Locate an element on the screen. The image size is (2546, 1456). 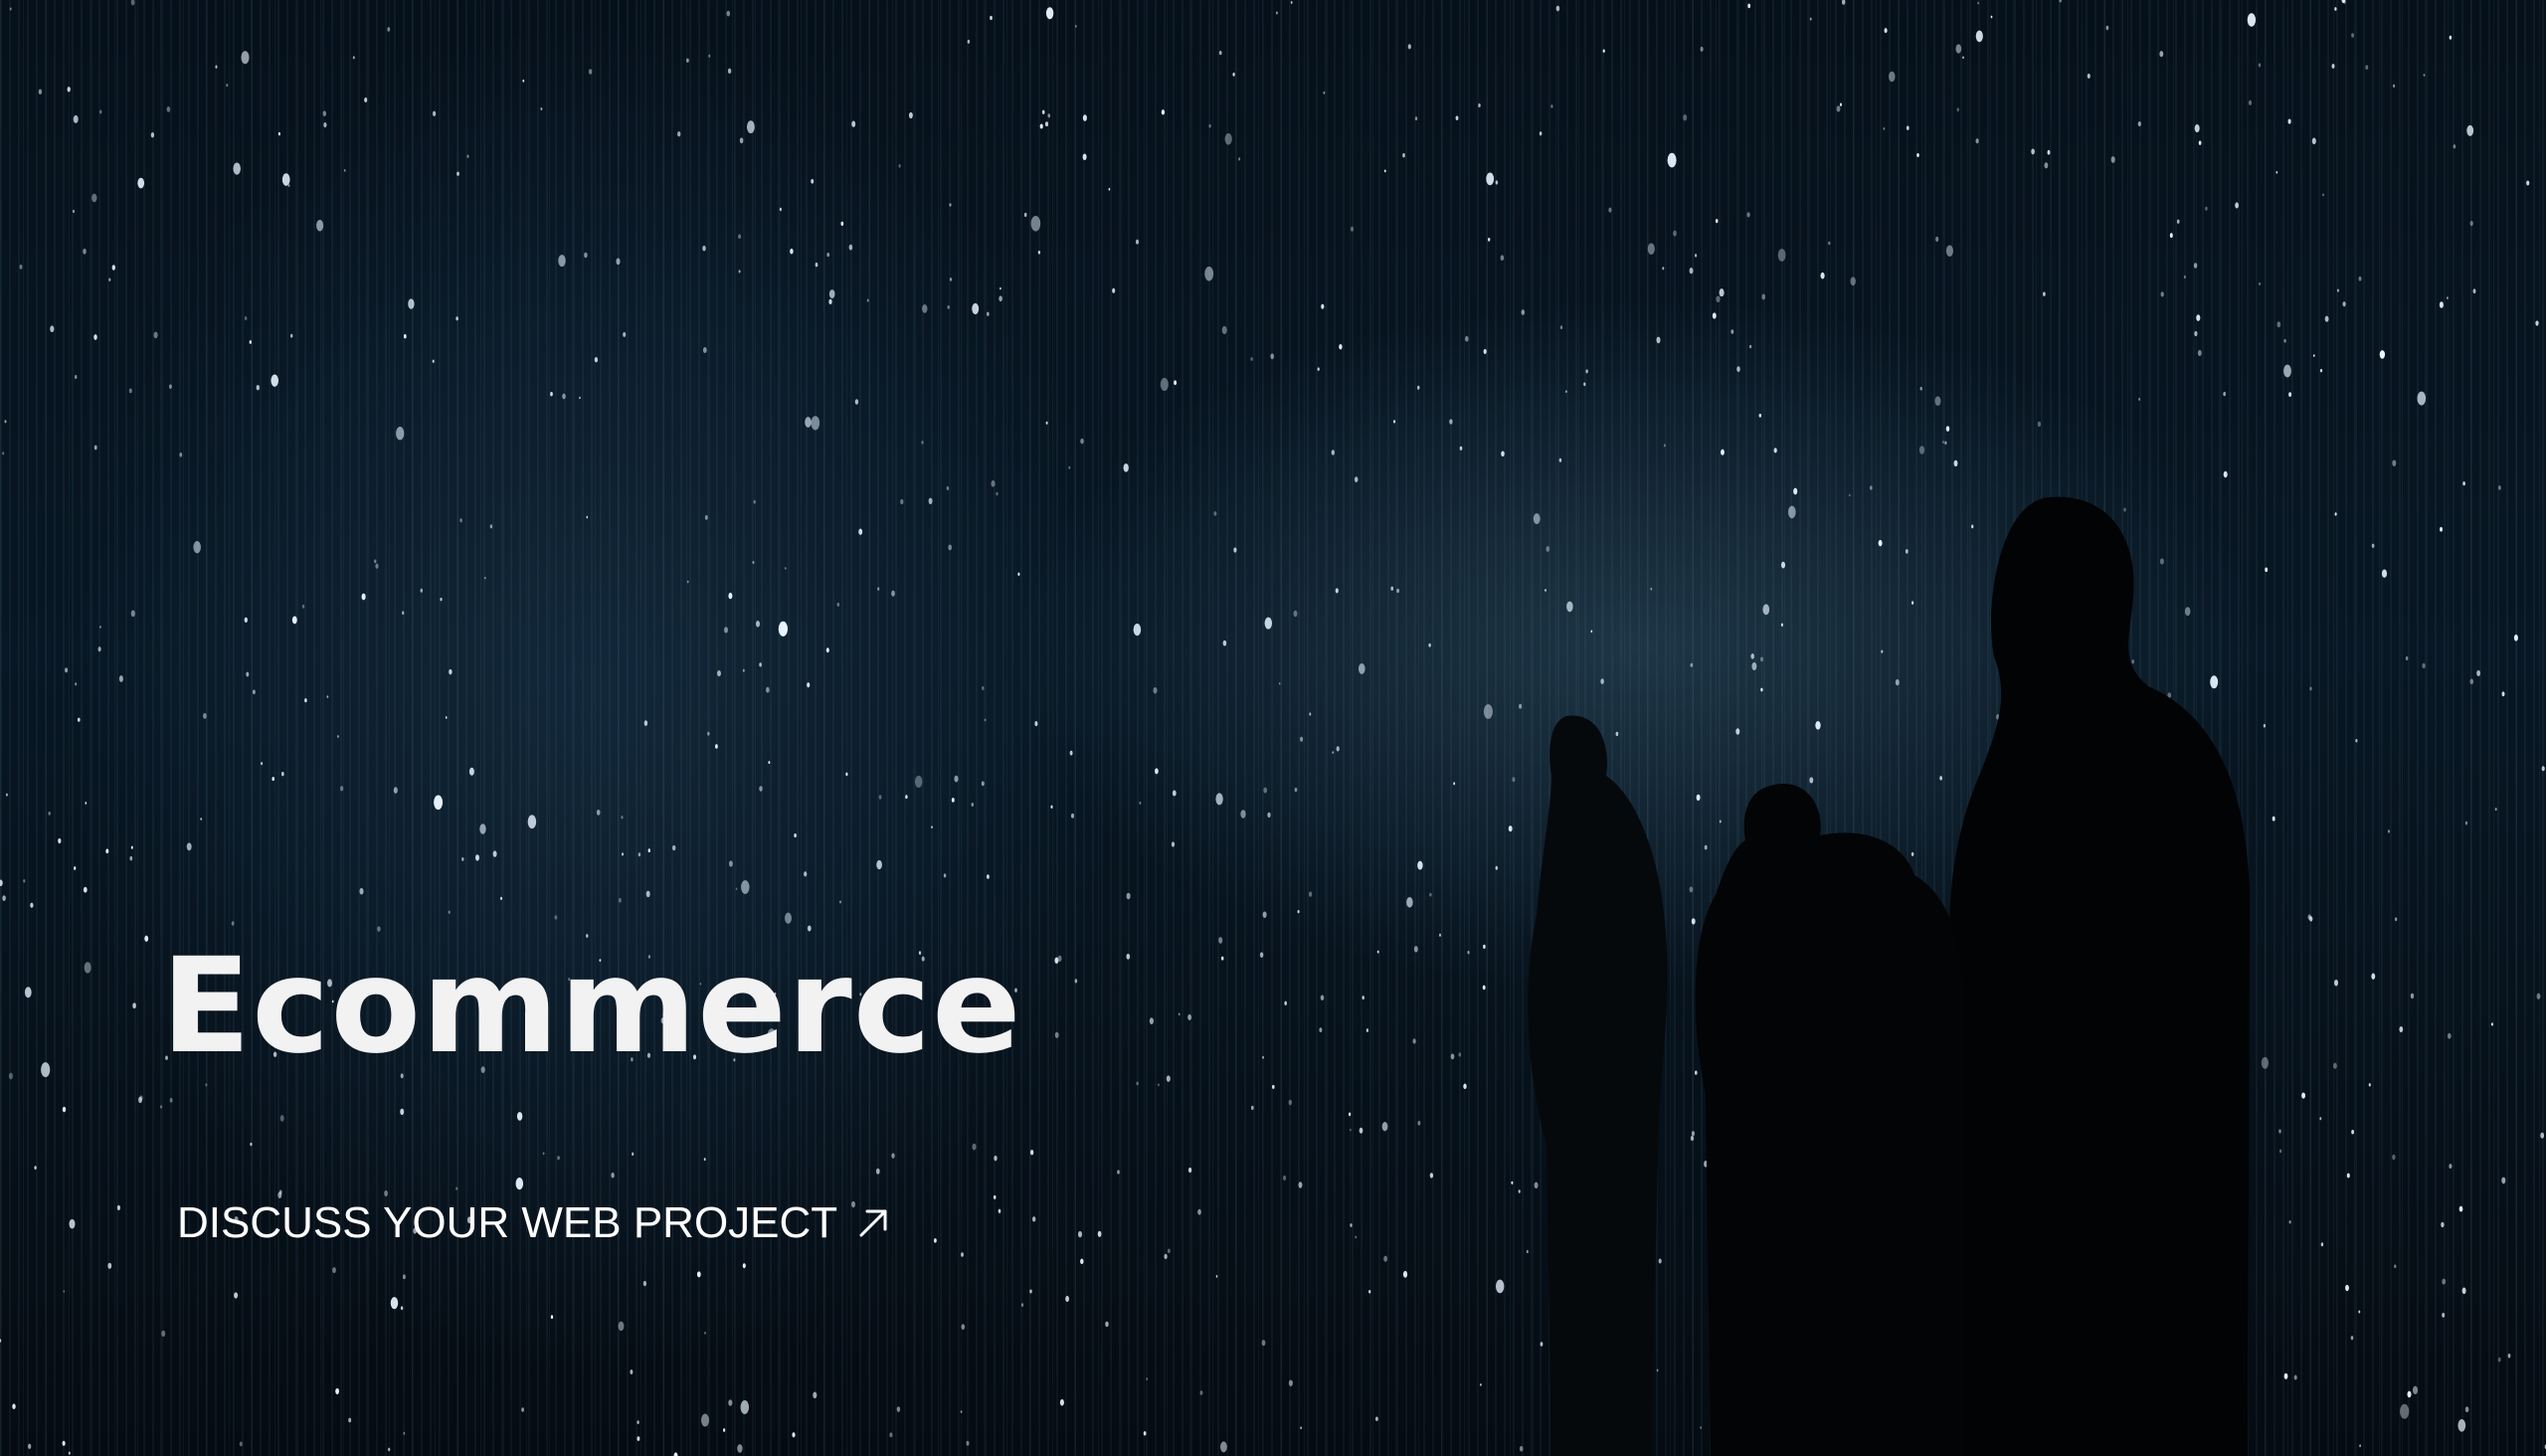
discuss-project-link: DISCUSS YOUR WEB PROJECT is located at coordinates (534, 1223).